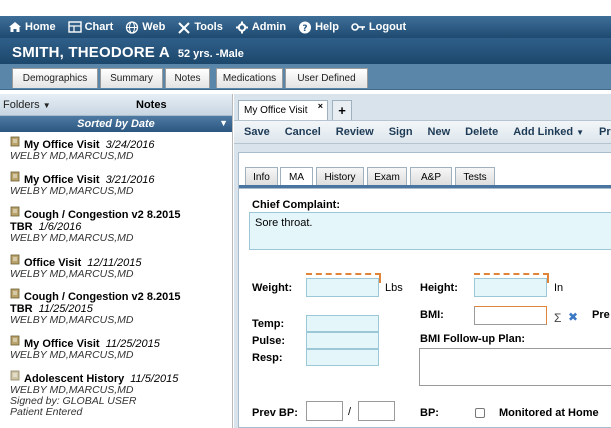 Image resolution: width=611 pixels, height=428 pixels. I want to click on patient-header: SMITH, THEODORE A 52 yrs. -Male, so click(305, 51).